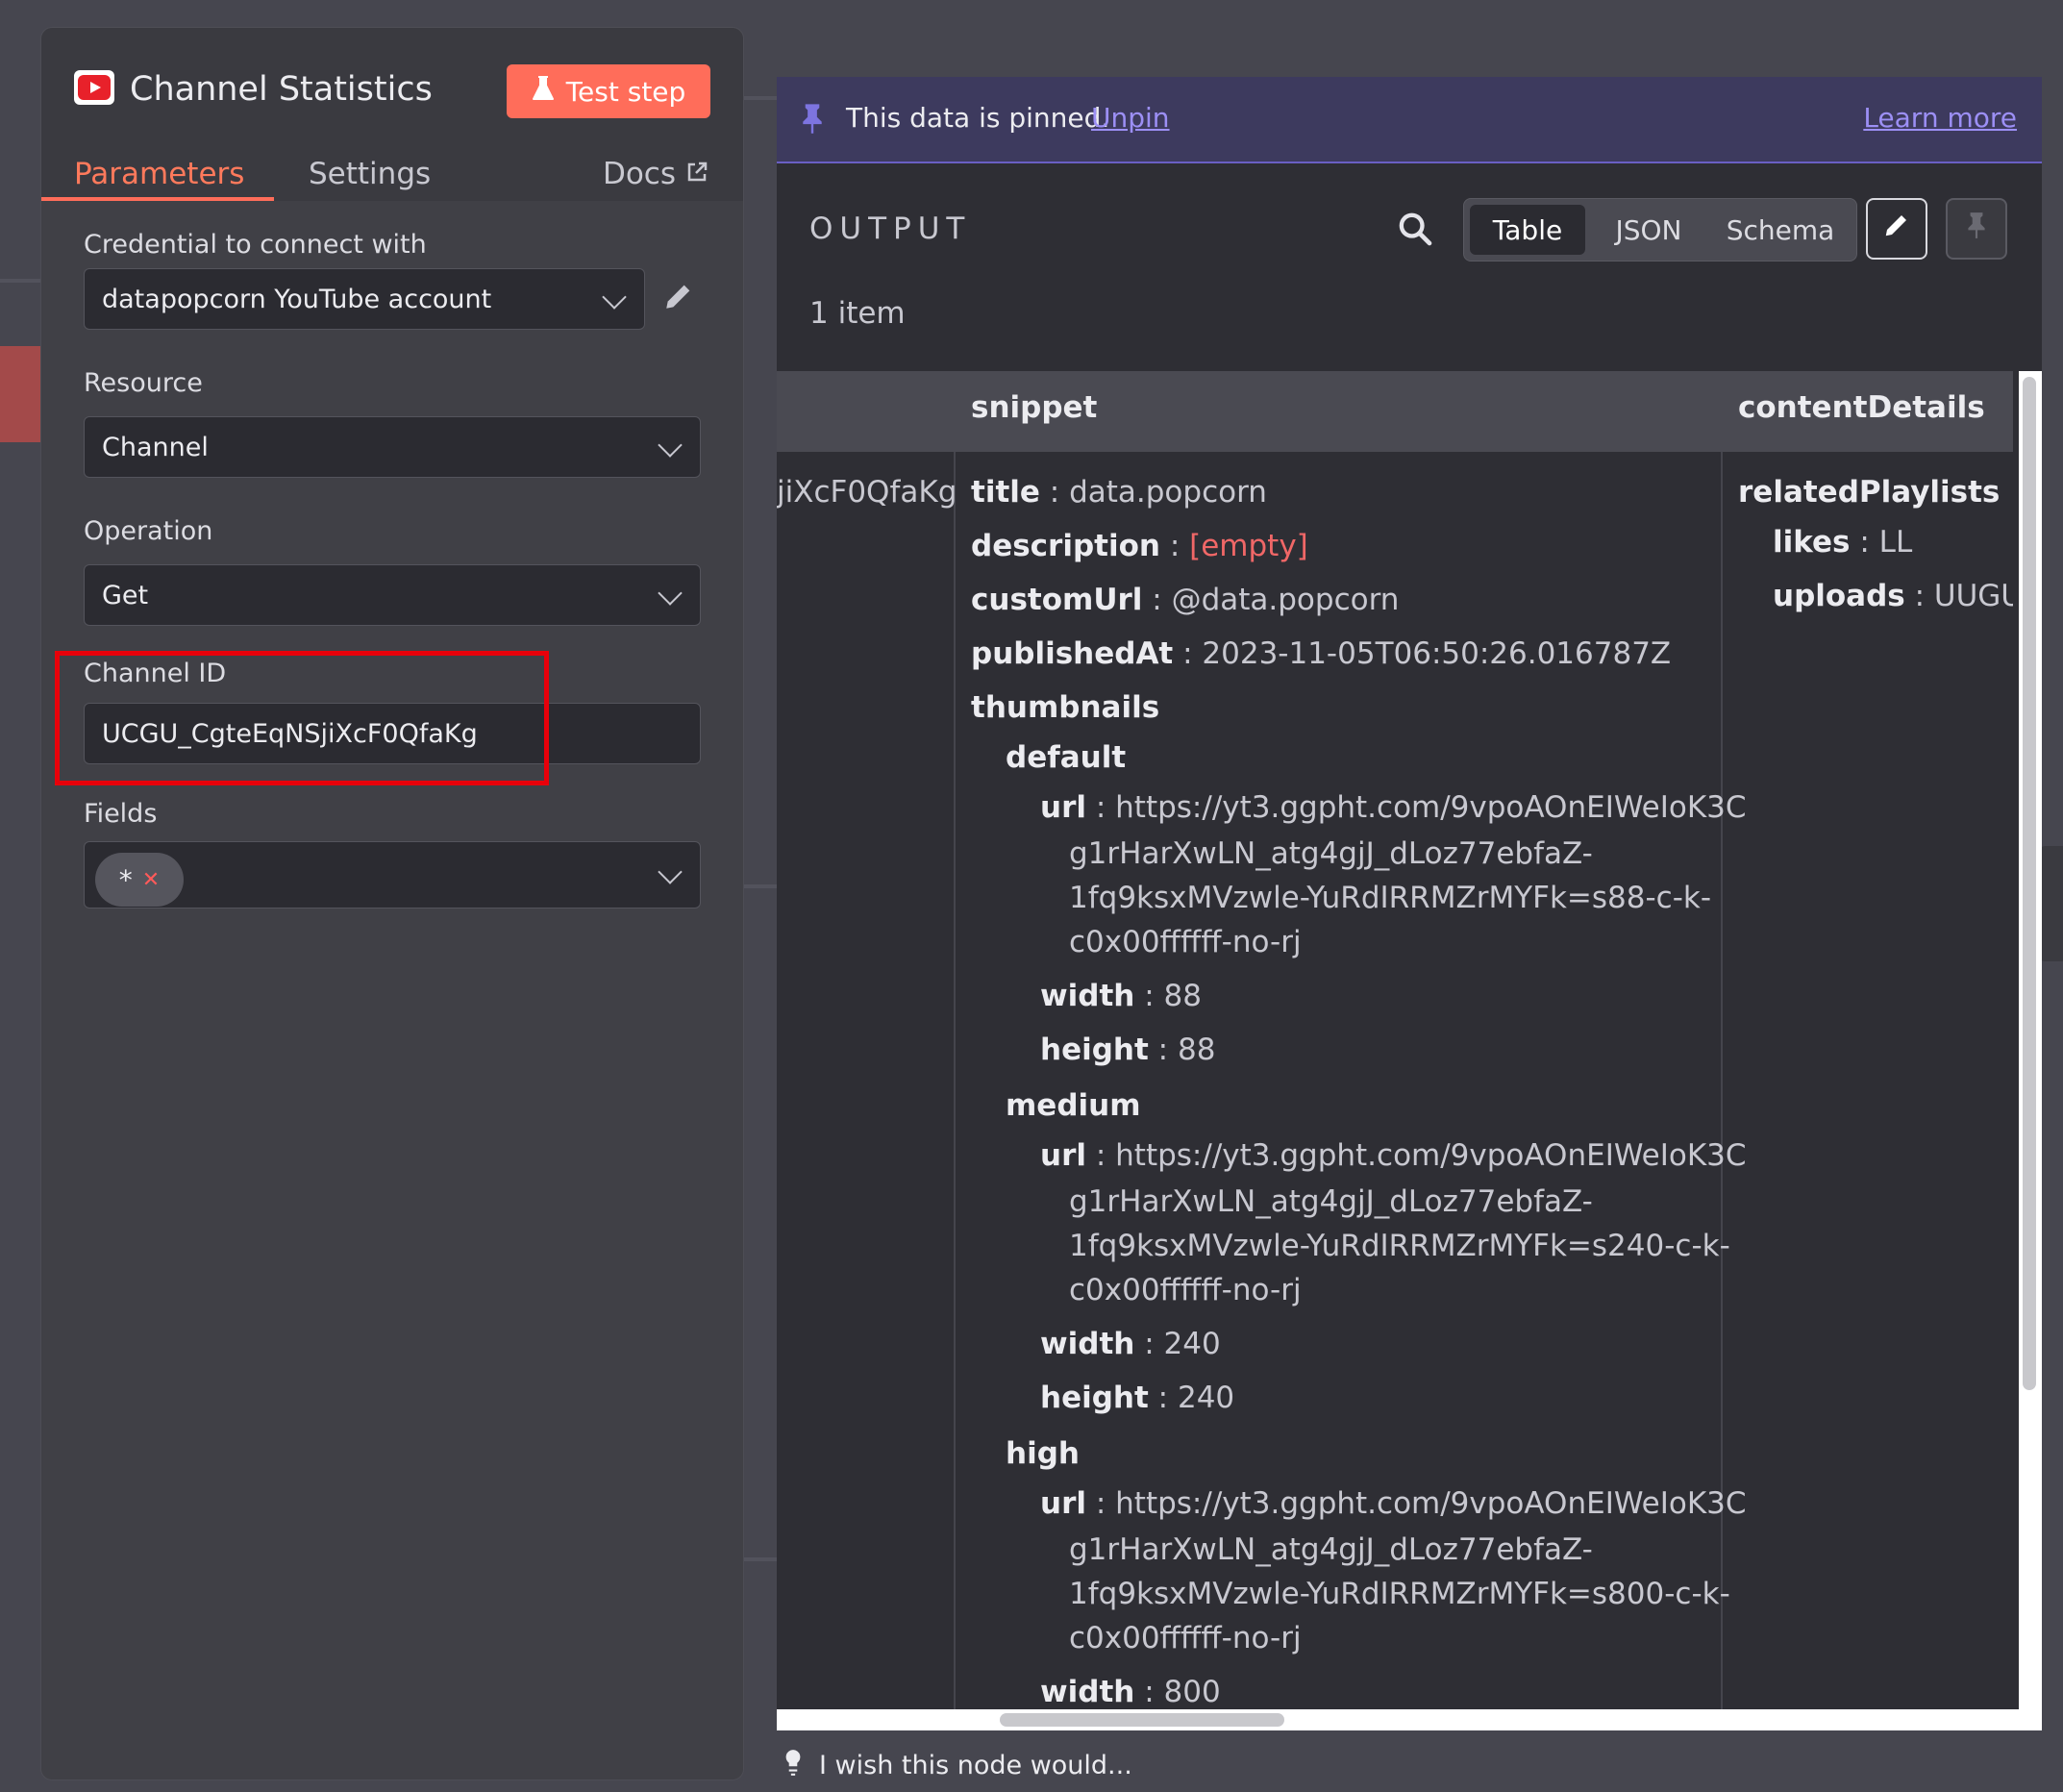 Image resolution: width=2063 pixels, height=1792 pixels. I want to click on close-icon: ✕, so click(151, 880).